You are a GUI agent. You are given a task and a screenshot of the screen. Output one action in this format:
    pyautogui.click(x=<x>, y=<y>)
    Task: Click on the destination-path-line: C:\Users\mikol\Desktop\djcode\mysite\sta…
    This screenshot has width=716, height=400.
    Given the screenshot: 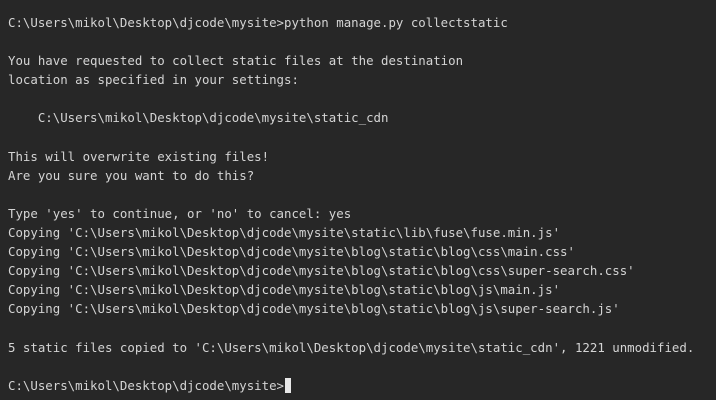 What is the action you would take?
    pyautogui.click(x=198, y=118)
    